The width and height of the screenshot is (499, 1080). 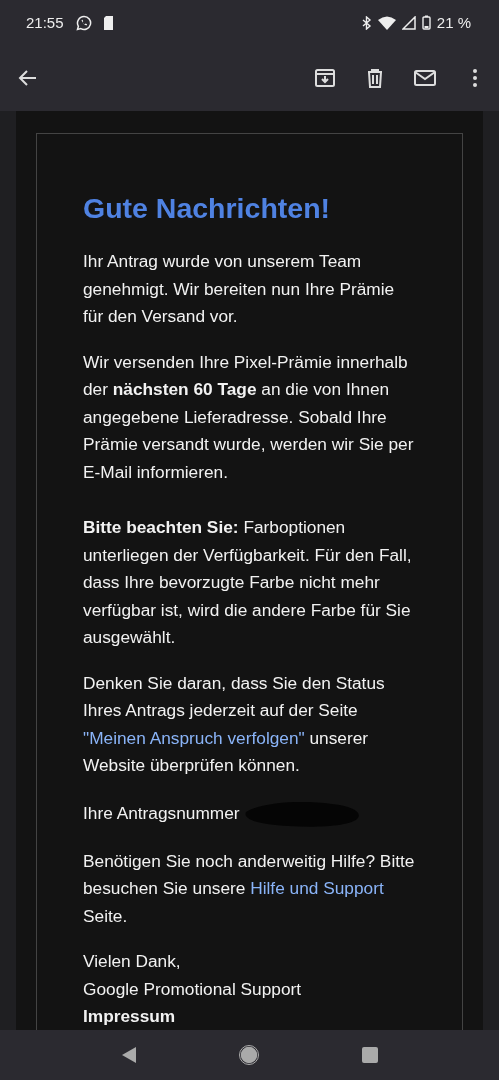 What do you see at coordinates (426, 22) in the screenshot?
I see `battery-icon` at bounding box center [426, 22].